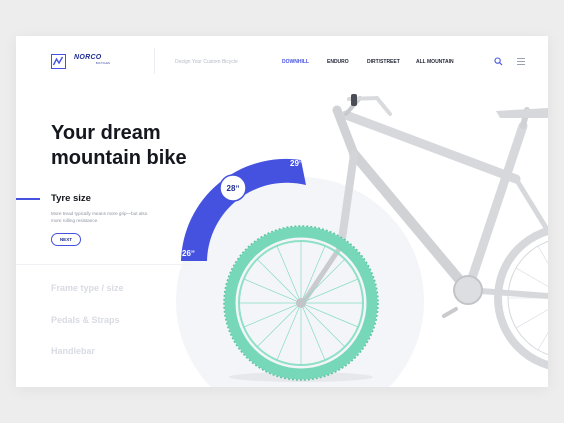 The width and height of the screenshot is (564, 423). Describe the element at coordinates (119, 158) in the screenshot. I see `title-line-2: mountain bike` at that location.